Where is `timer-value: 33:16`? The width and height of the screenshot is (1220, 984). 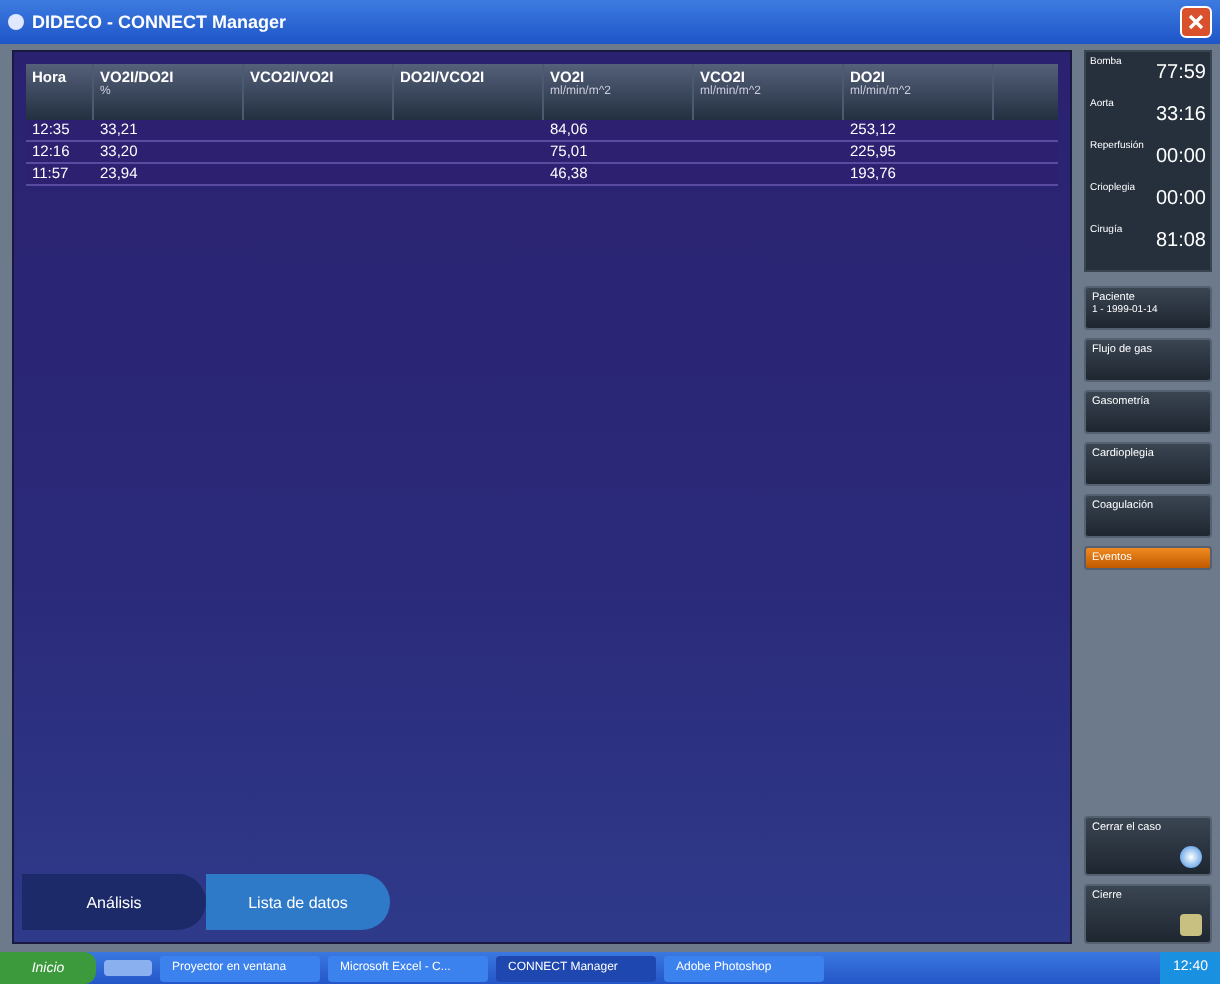 timer-value: 33:16 is located at coordinates (1179, 115).